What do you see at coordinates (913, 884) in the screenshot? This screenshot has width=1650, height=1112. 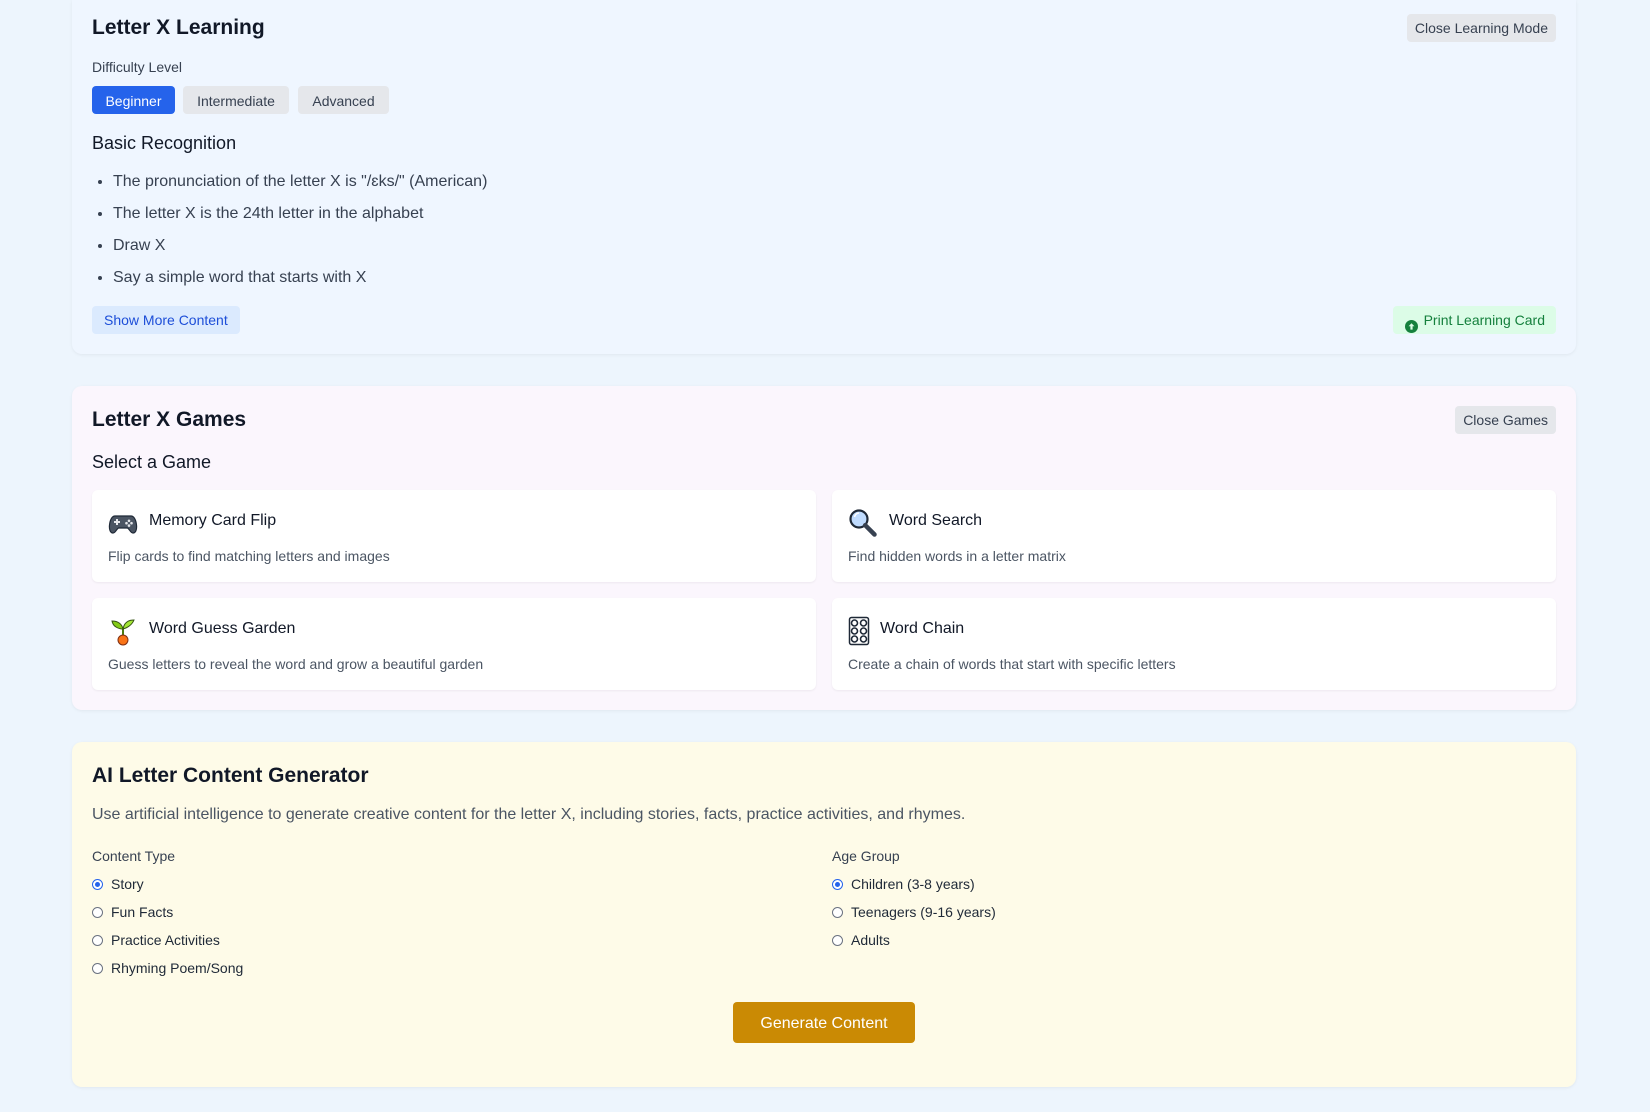 I see `radio-label: Children (3-8 years)` at bounding box center [913, 884].